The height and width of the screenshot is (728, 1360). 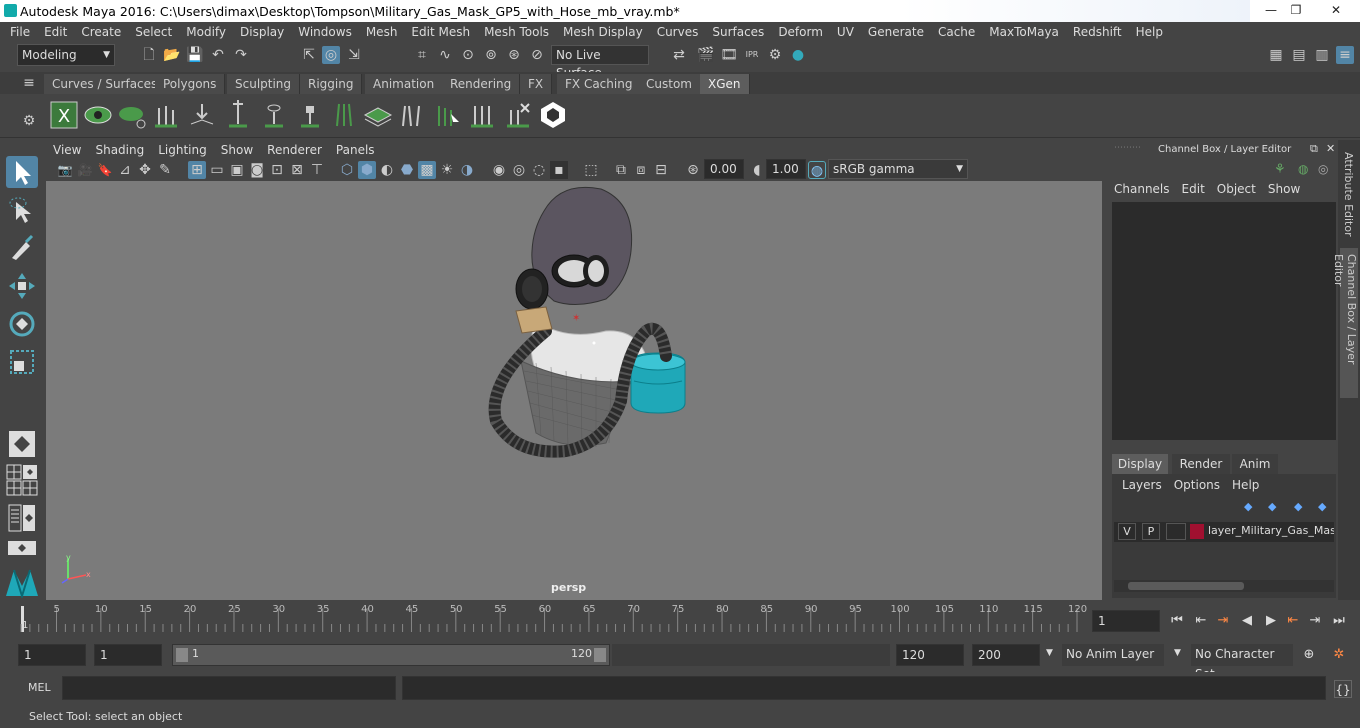 I want to click on colorspace-dropdown: sRGB gamma ▼, so click(x=898, y=169).